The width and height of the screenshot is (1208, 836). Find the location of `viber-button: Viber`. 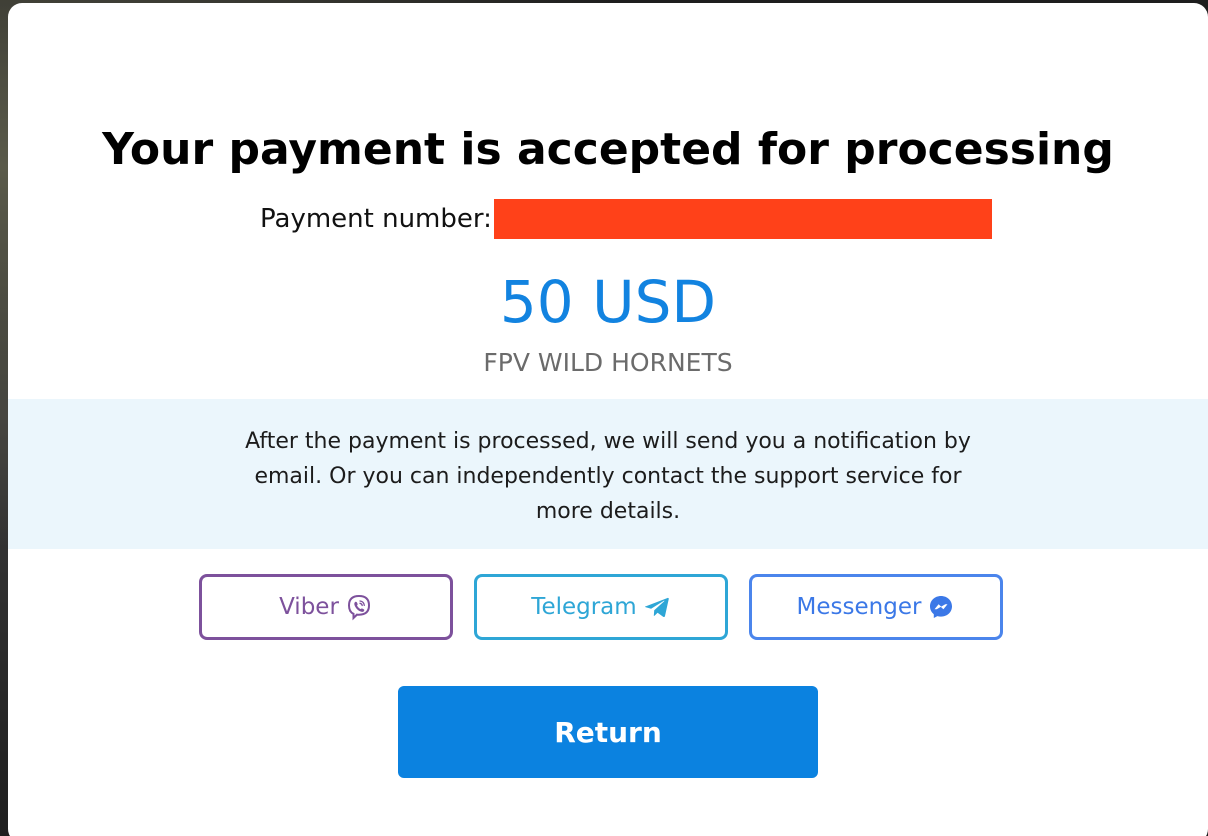

viber-button: Viber is located at coordinates (326, 607).